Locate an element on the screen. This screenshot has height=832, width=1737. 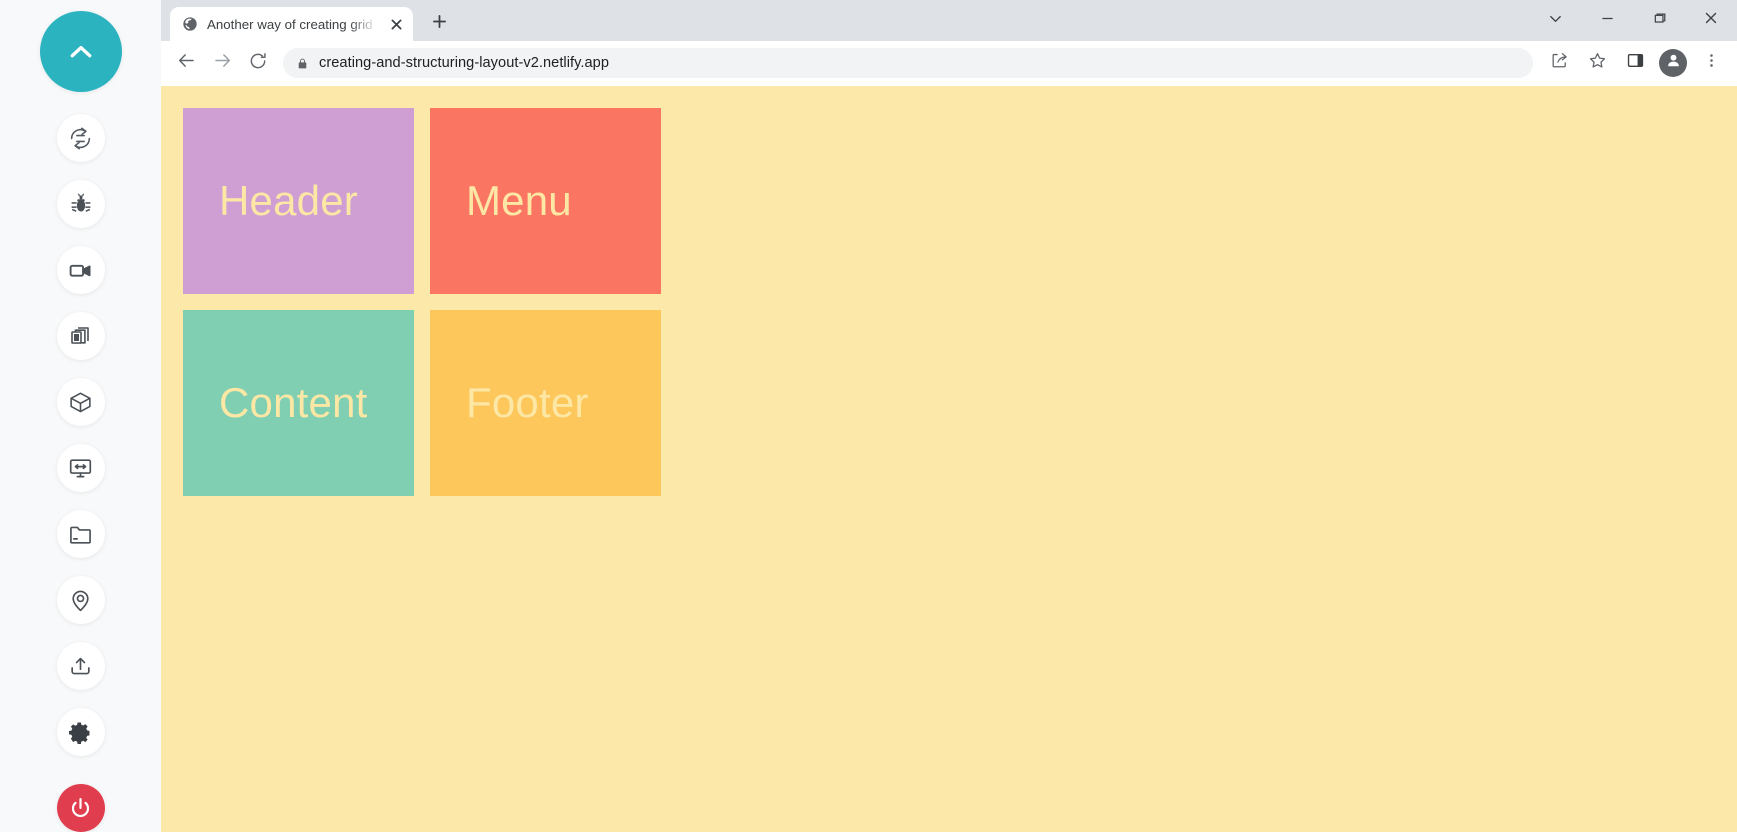
sidebar-item-package is located at coordinates (80, 402).